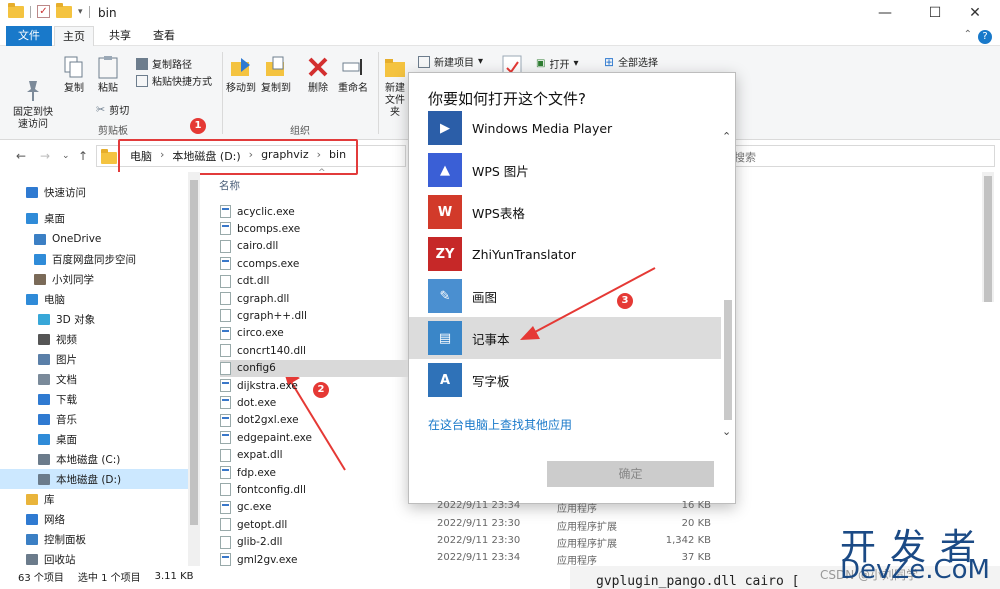 The width and height of the screenshot is (1000, 589). What do you see at coordinates (94, 239) in the screenshot?
I see `nav-item: OneDrive` at bounding box center [94, 239].